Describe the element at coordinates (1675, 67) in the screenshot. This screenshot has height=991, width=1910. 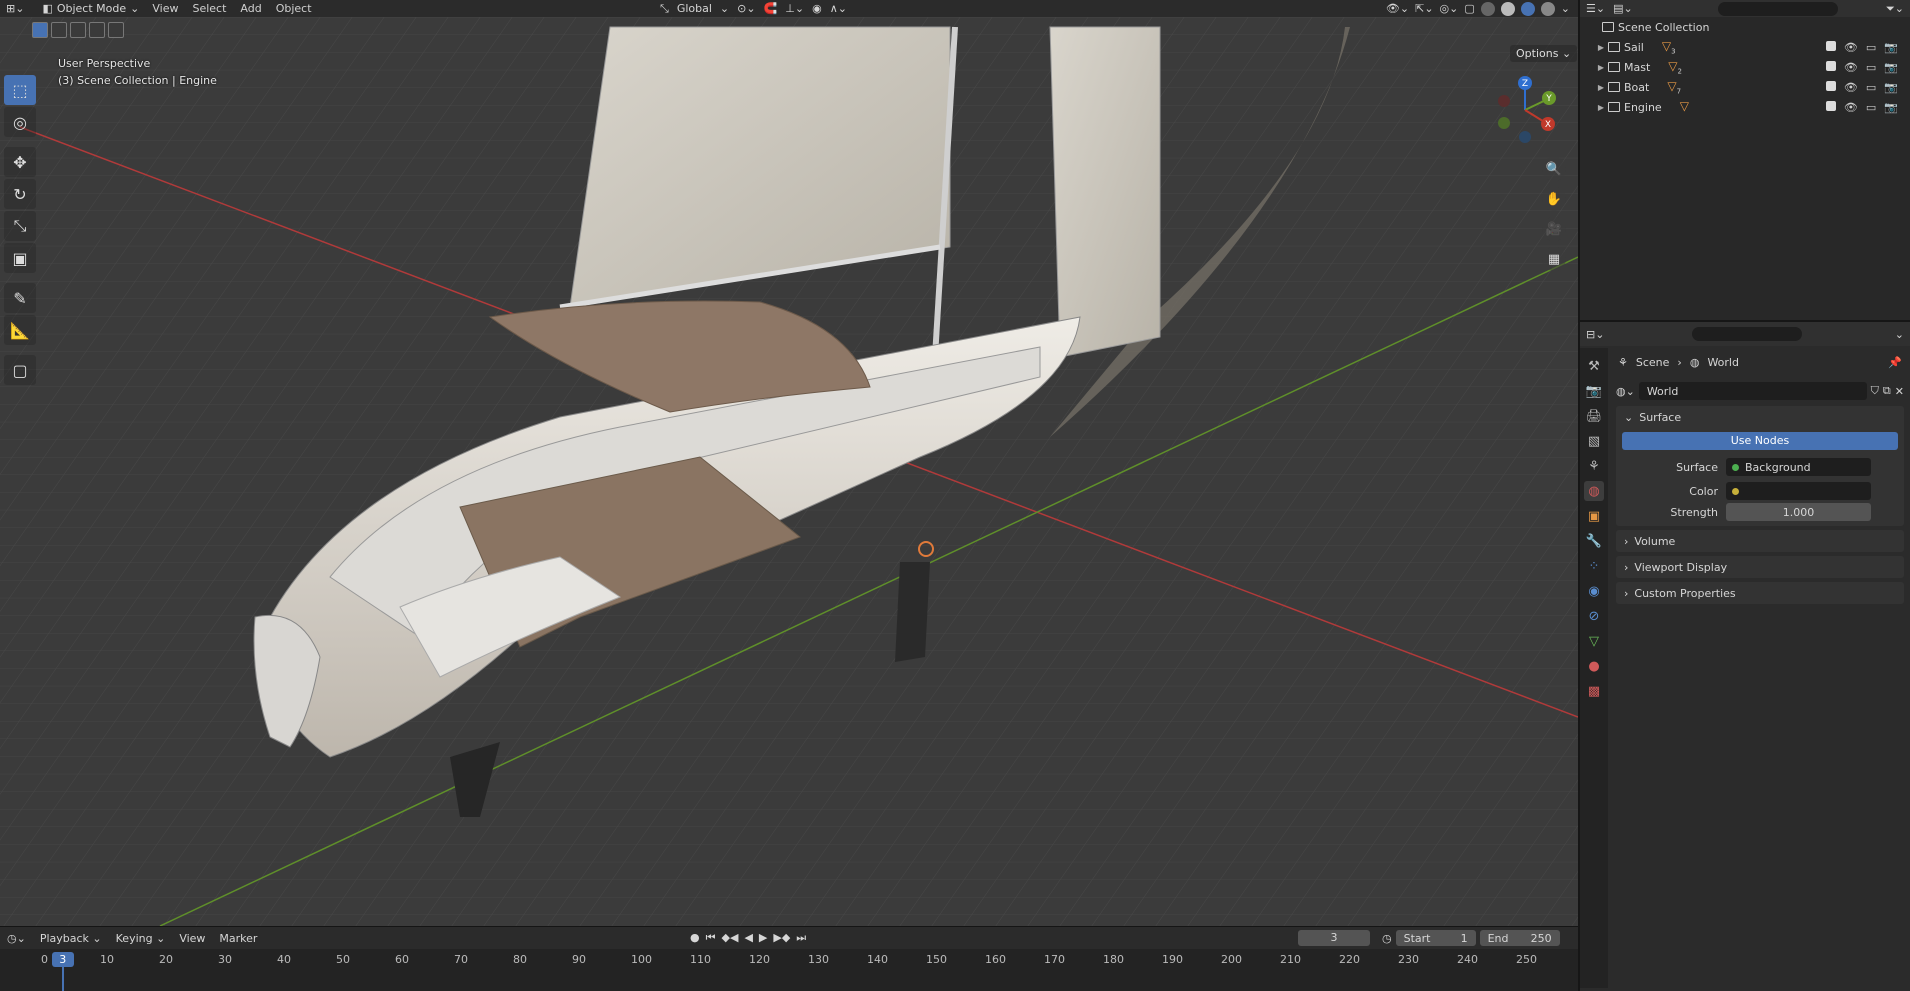
I see `mesh-data-icon: ▽2` at that location.